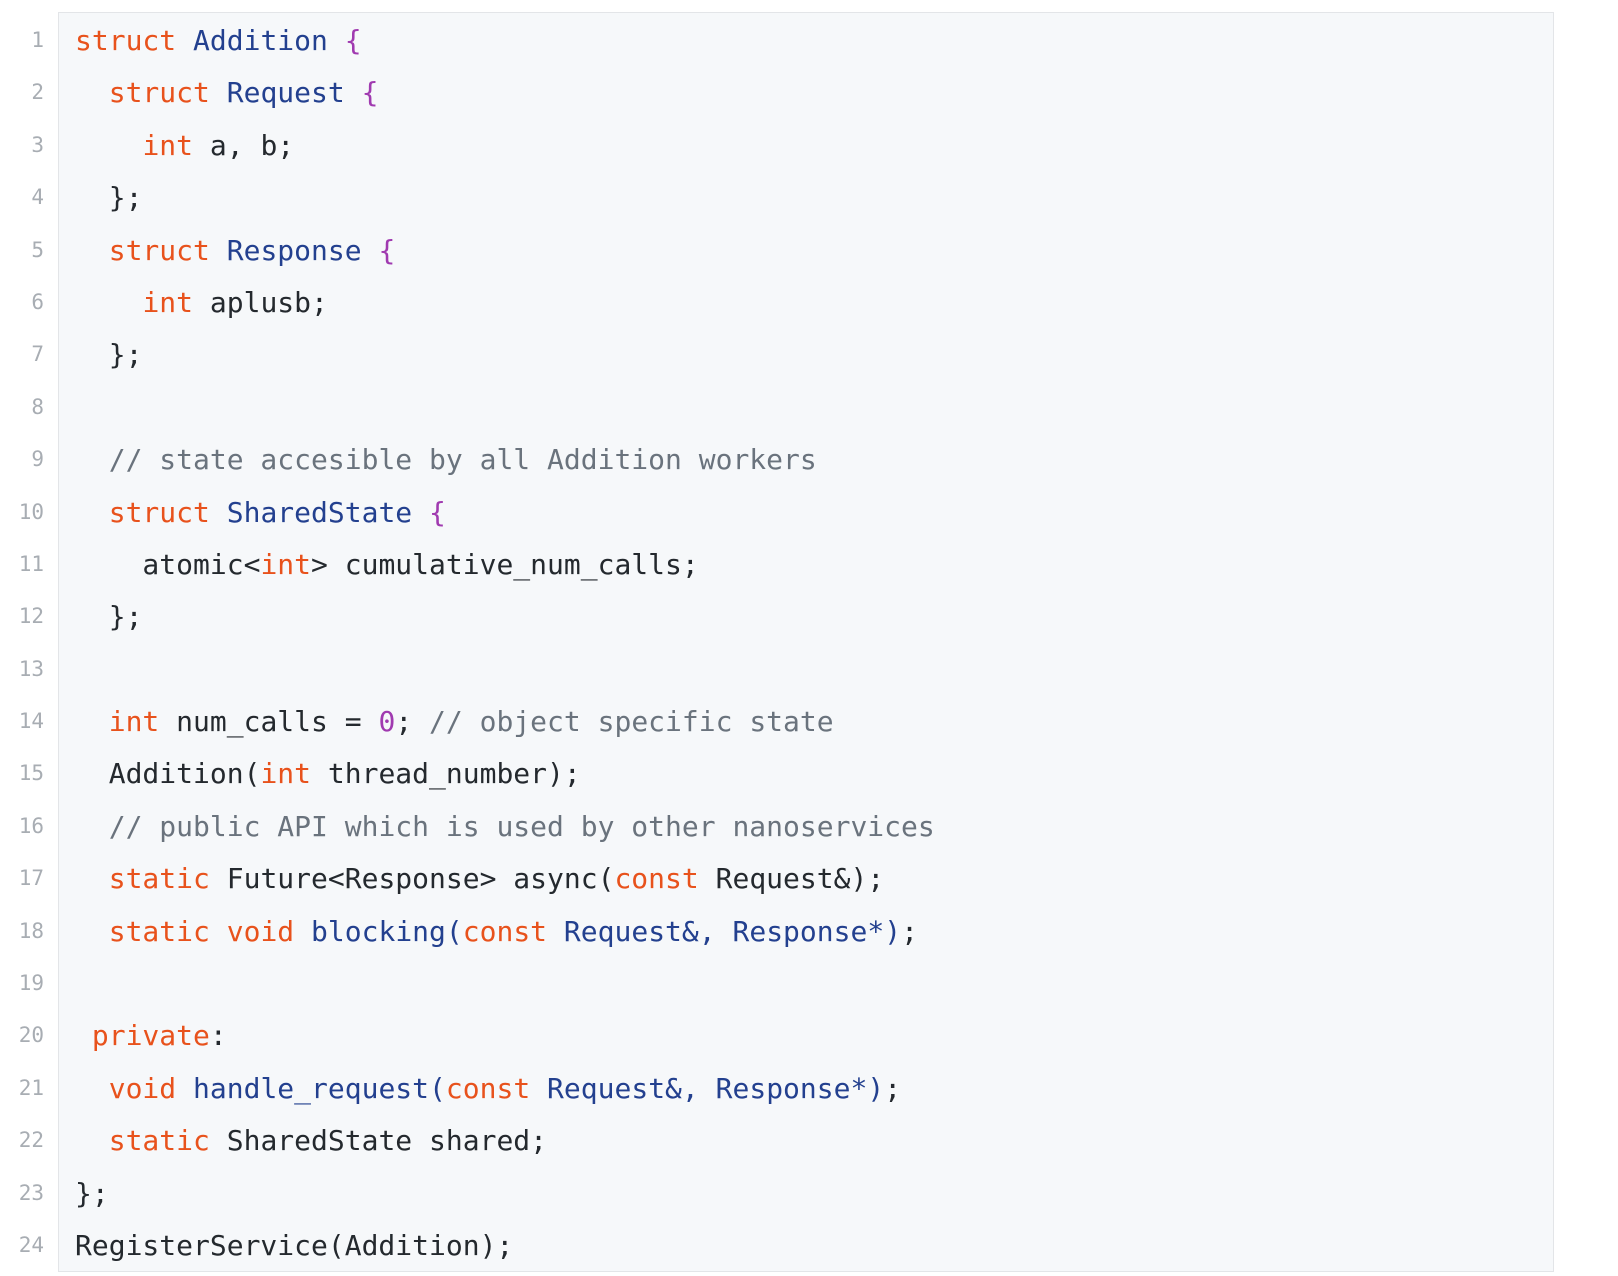  Describe the element at coordinates (31, 616) in the screenshot. I see `line-number: 12` at that location.